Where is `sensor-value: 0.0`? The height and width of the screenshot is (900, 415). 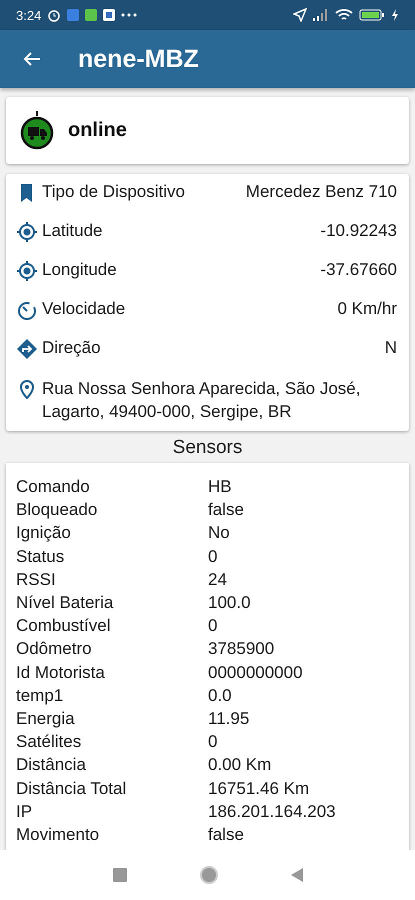
sensor-value: 0.0 is located at coordinates (220, 695).